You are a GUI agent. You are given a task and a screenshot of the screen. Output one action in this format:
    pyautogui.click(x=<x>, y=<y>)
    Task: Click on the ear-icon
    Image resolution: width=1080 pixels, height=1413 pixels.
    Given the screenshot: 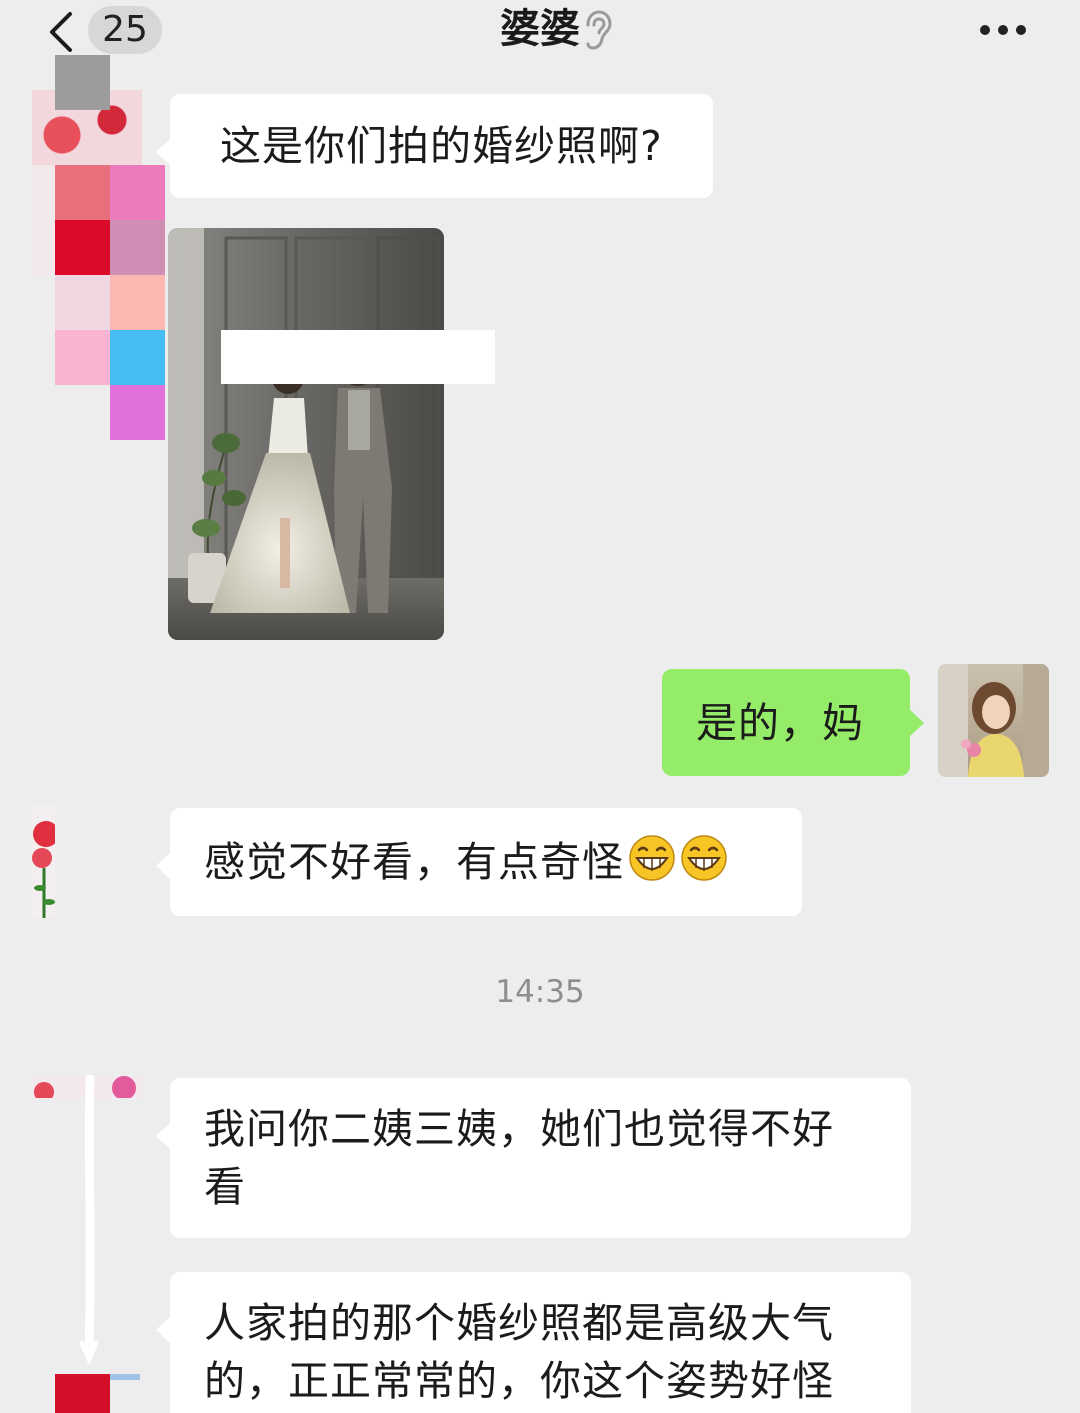 What is the action you would take?
    pyautogui.click(x=599, y=30)
    